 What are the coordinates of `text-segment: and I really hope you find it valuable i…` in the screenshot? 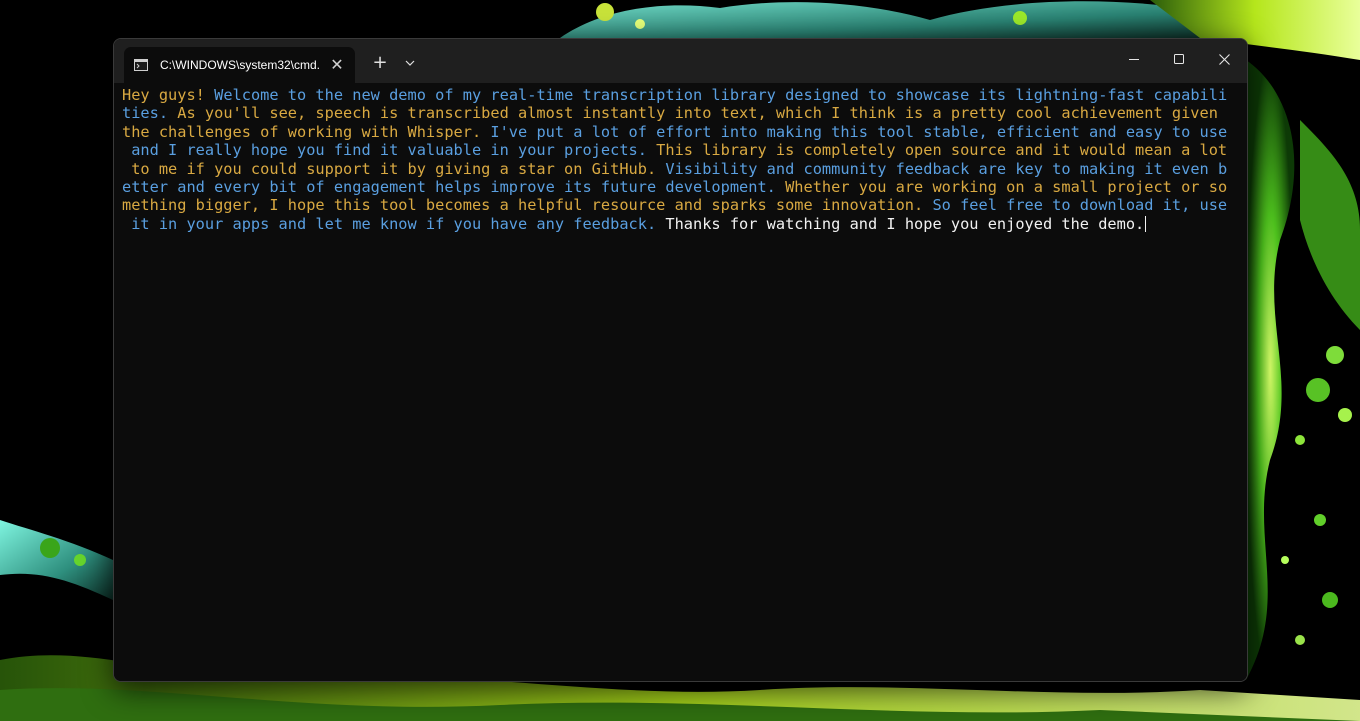 It's located at (389, 150).